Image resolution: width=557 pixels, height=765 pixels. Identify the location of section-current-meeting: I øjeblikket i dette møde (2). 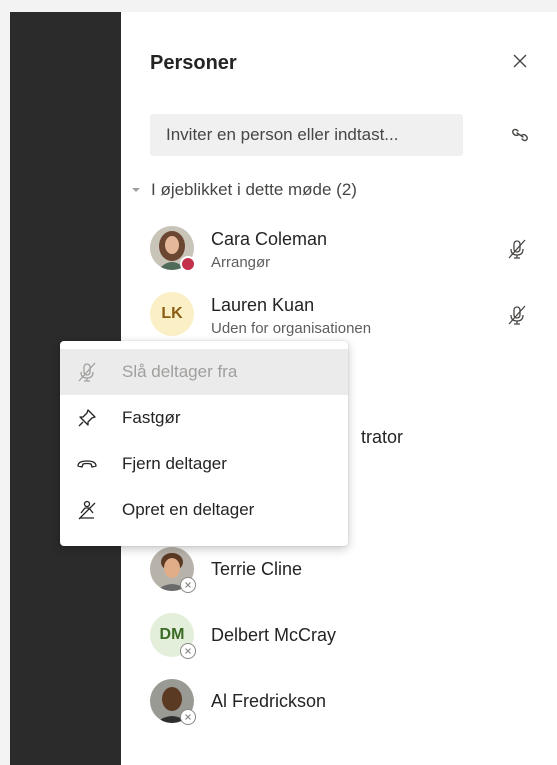
(243, 190).